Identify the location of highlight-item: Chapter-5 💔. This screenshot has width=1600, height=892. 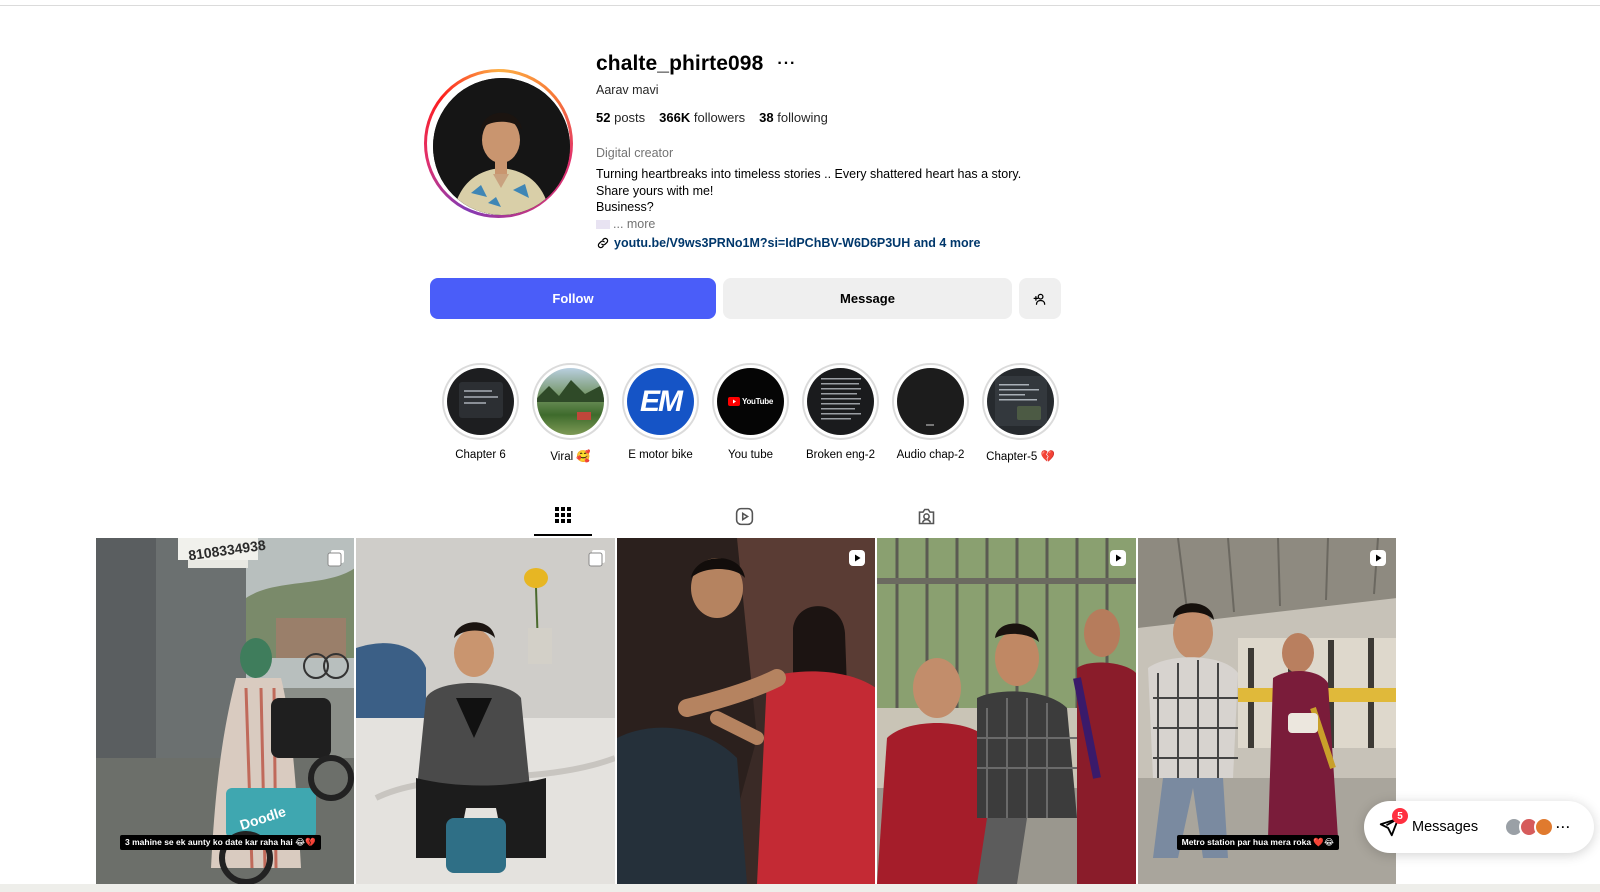
(1020, 413).